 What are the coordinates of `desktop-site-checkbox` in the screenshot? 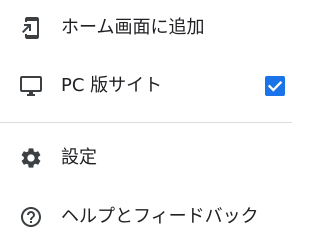 It's located at (275, 86).